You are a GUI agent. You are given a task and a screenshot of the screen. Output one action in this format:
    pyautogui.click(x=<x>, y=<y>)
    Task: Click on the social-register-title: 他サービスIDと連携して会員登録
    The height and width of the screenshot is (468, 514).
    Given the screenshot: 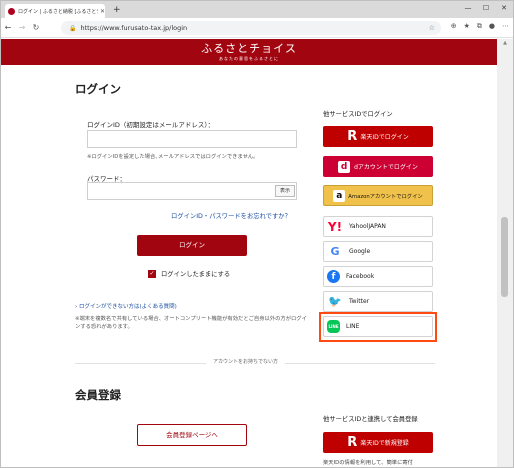 What is the action you would take?
    pyautogui.click(x=370, y=419)
    